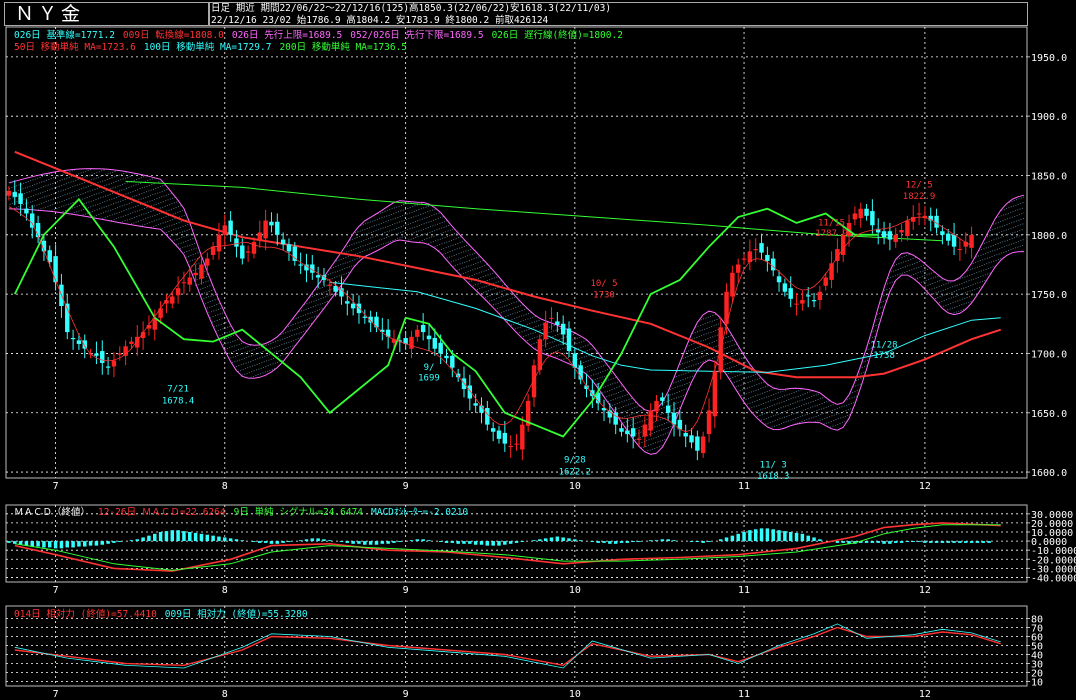  What do you see at coordinates (429, 368) in the screenshot?
I see `price-annotation: 9/` at bounding box center [429, 368].